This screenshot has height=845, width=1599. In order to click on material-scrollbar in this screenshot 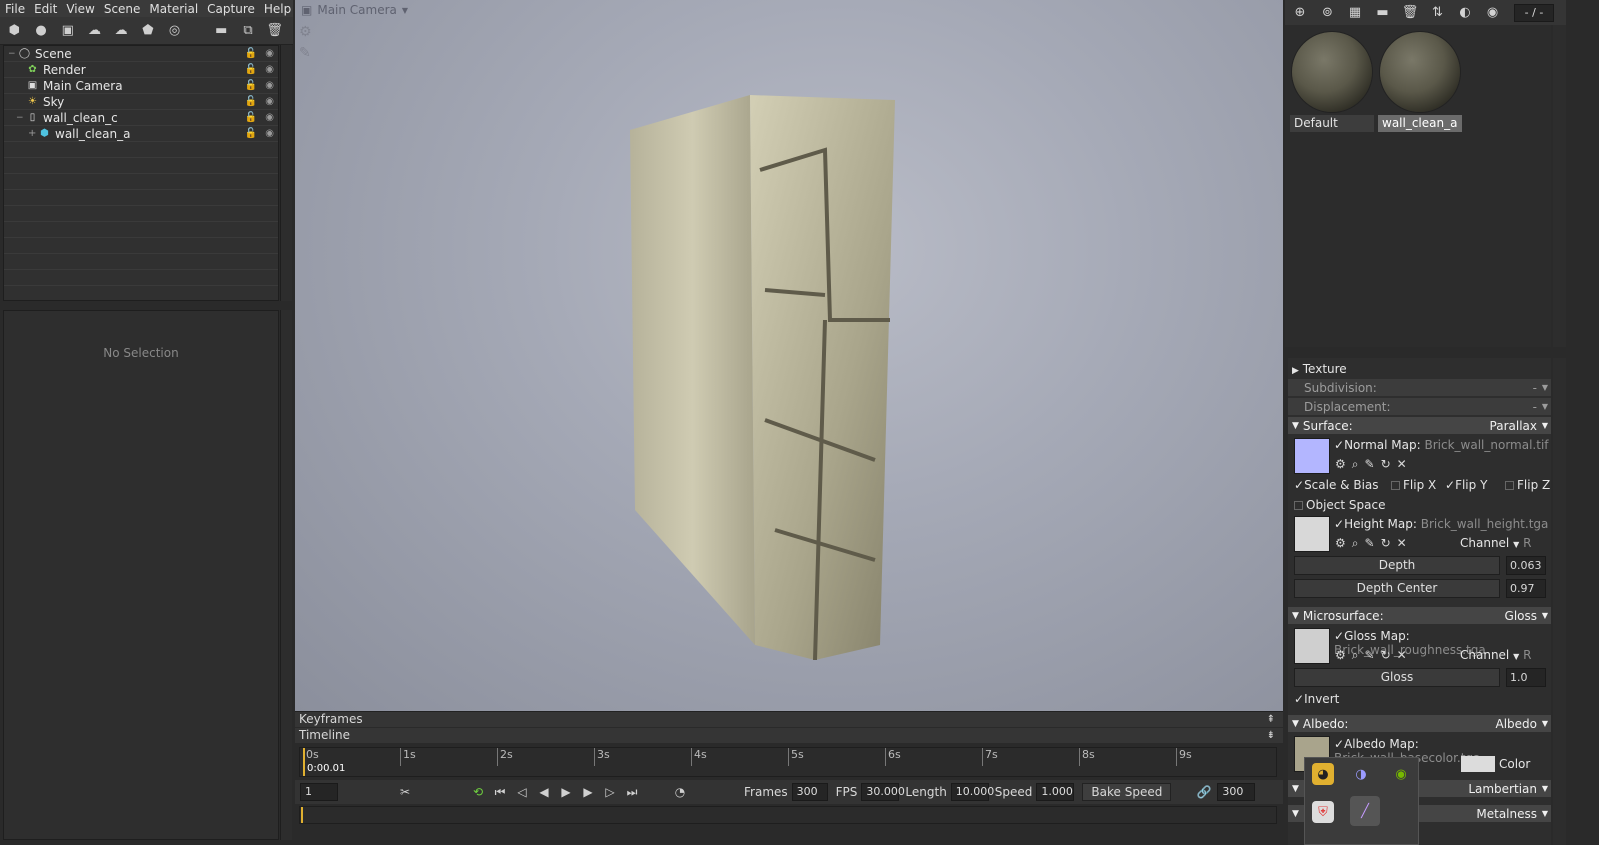, I will do `click(1559, 186)`.